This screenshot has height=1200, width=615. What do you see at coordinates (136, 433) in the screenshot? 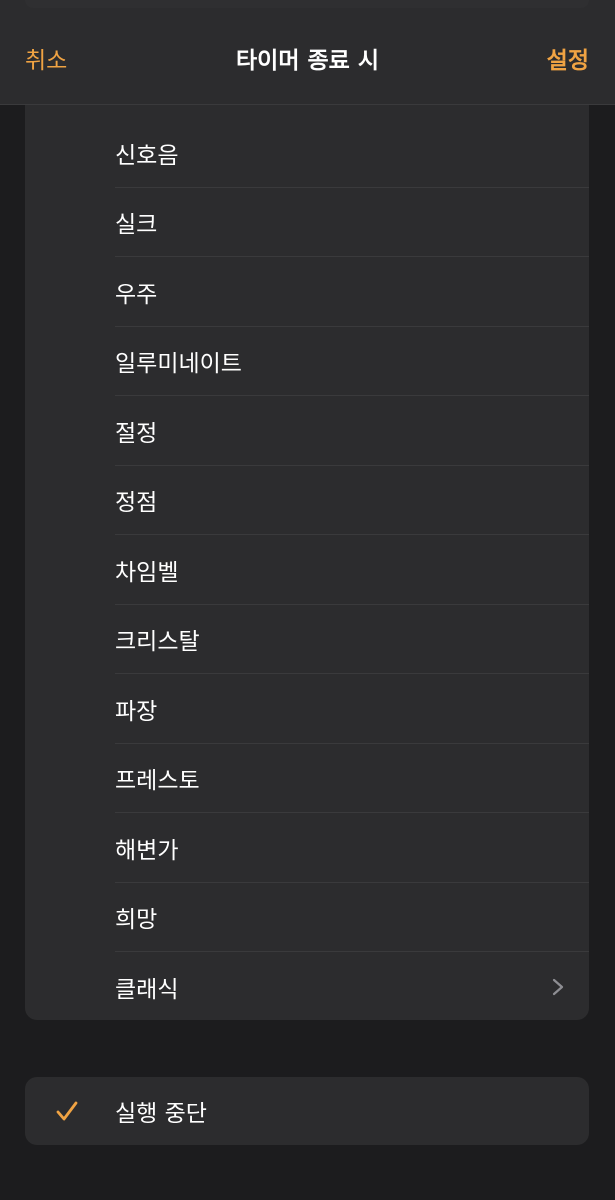
I see `sound-item-label: 절정` at bounding box center [136, 433].